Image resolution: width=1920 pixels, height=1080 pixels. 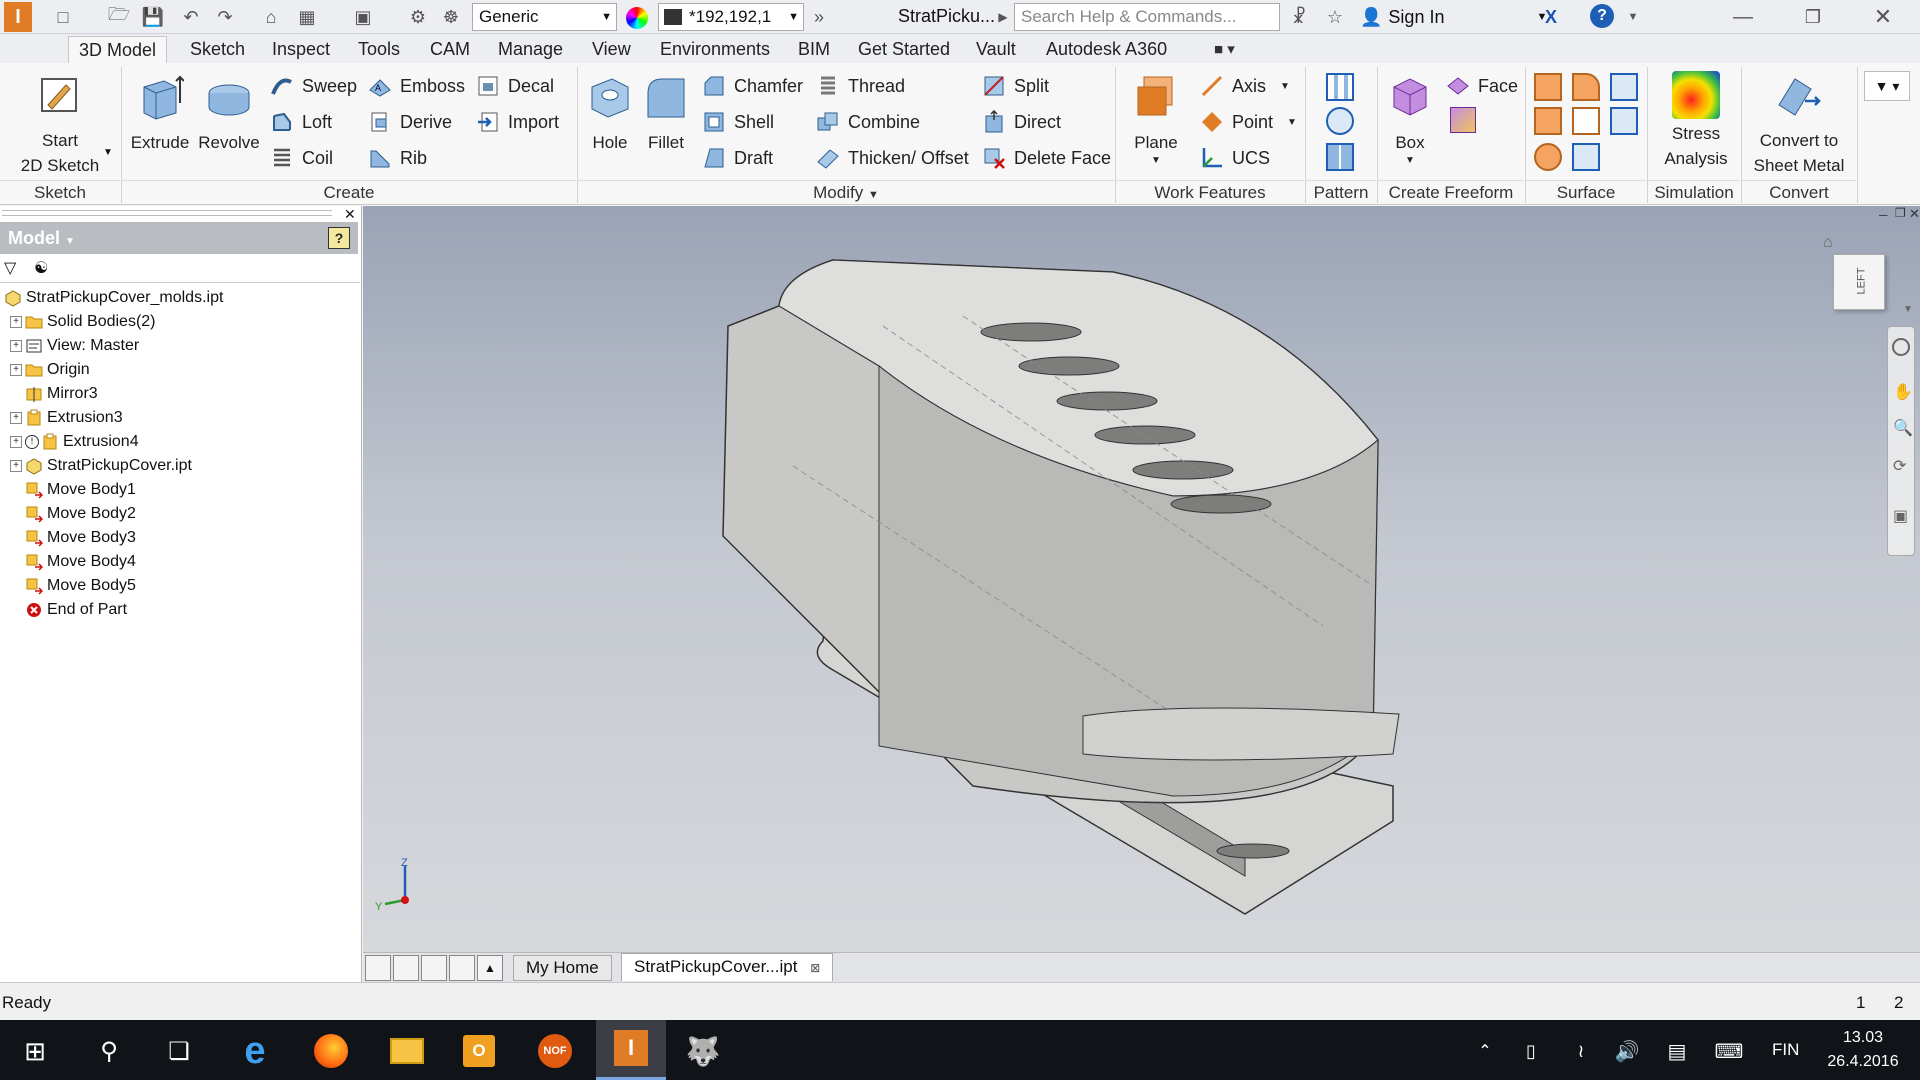 What do you see at coordinates (101, 466) in the screenshot?
I see `tree-item: + StratPickupCover.ipt` at bounding box center [101, 466].